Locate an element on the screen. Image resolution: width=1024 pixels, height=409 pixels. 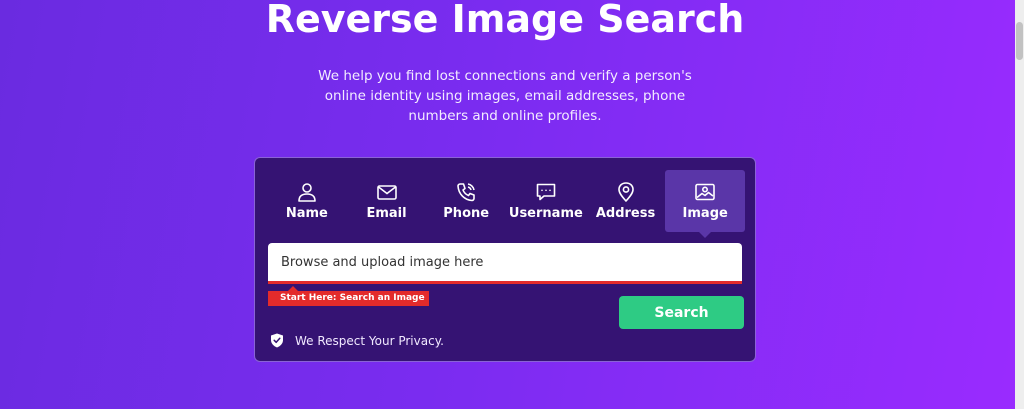
tab-label: Name is located at coordinates (306, 213).